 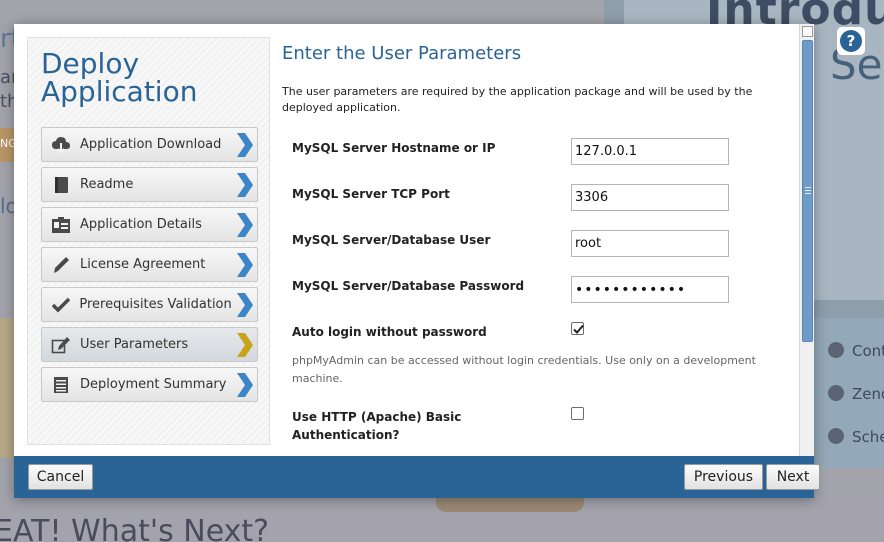 I want to click on step-user-parameters: User Parameters, so click(x=149, y=344).